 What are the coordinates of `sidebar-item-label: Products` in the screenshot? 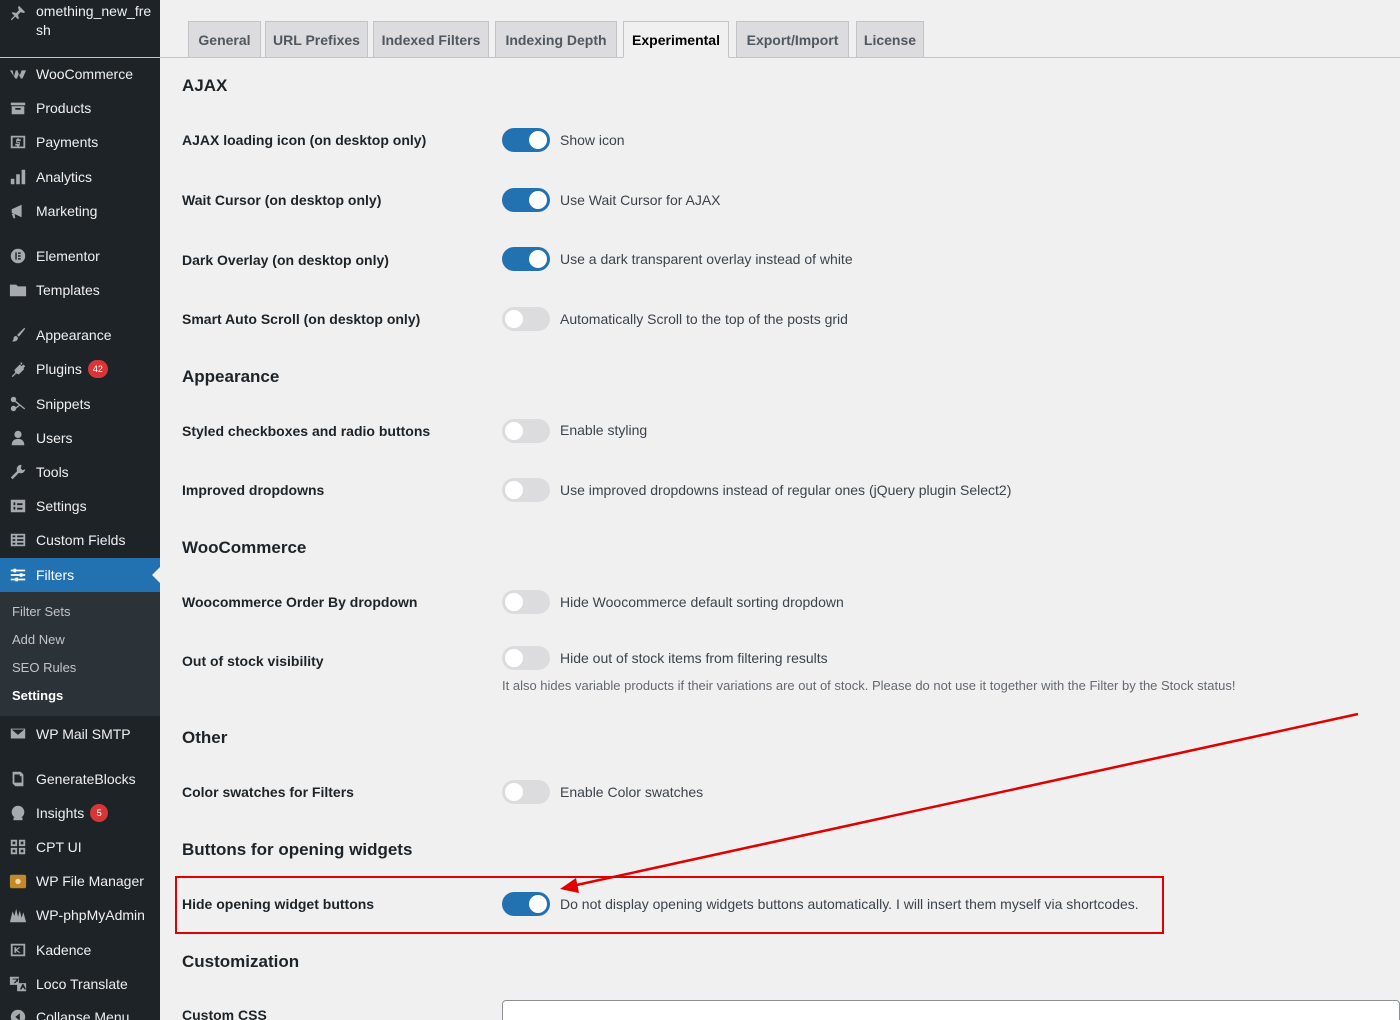 It's located at (64, 108).